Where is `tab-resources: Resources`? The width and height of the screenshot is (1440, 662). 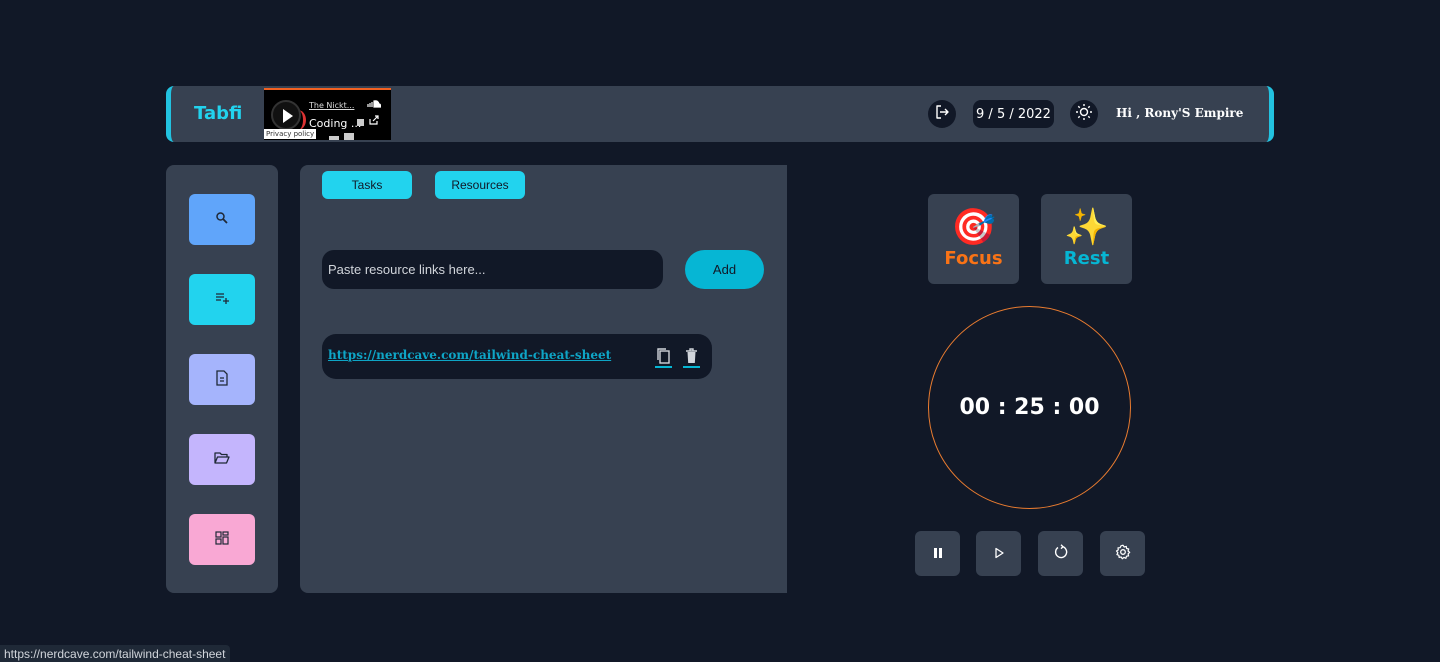 tab-resources: Resources is located at coordinates (480, 185).